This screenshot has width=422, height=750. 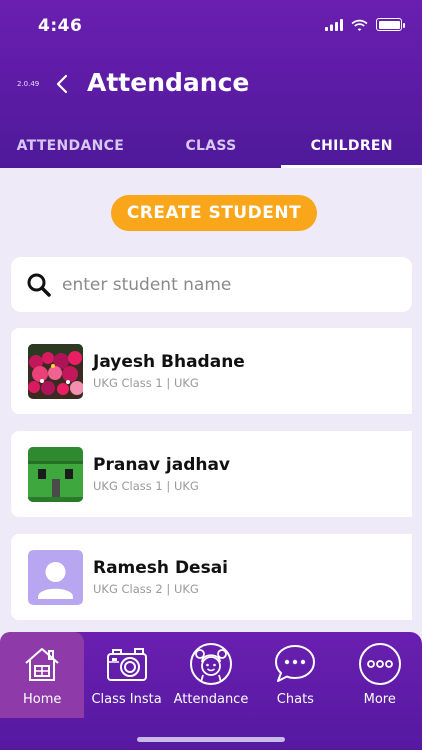 I want to click on search-icon, so click(x=39, y=285).